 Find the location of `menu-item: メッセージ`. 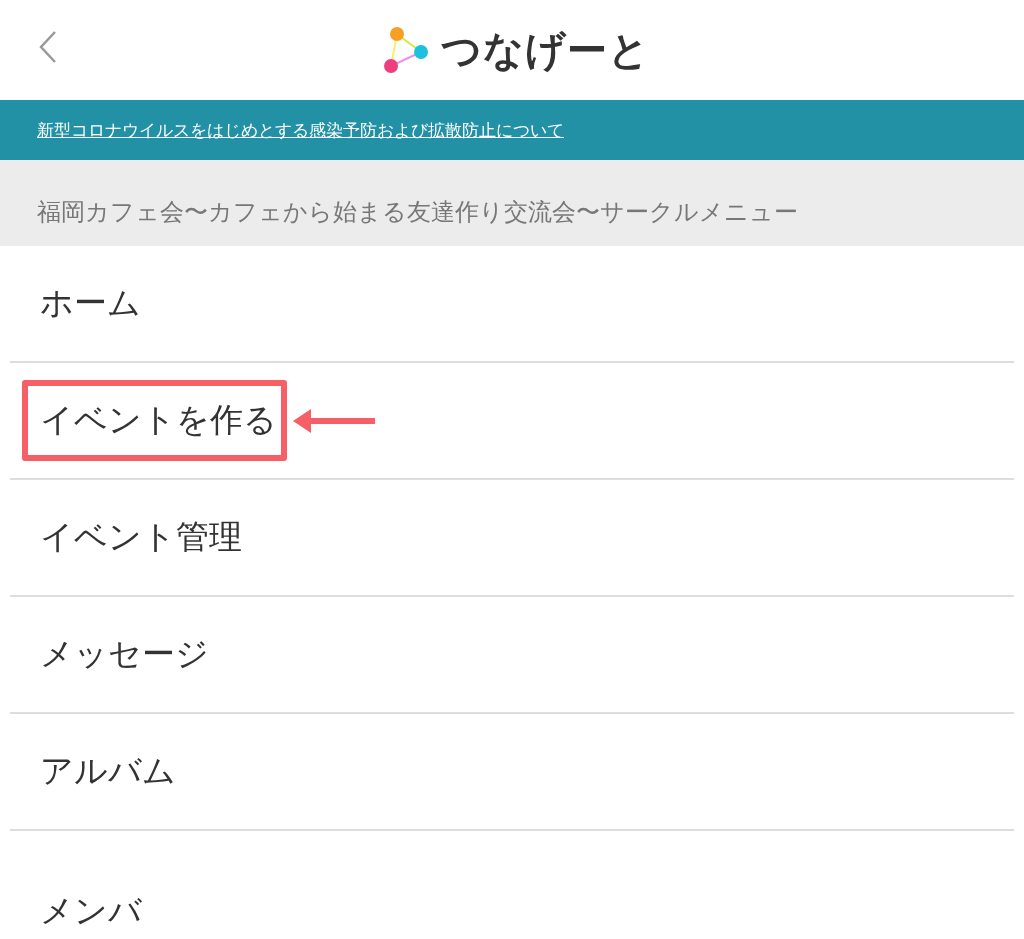

menu-item: メッセージ is located at coordinates (120, 654).